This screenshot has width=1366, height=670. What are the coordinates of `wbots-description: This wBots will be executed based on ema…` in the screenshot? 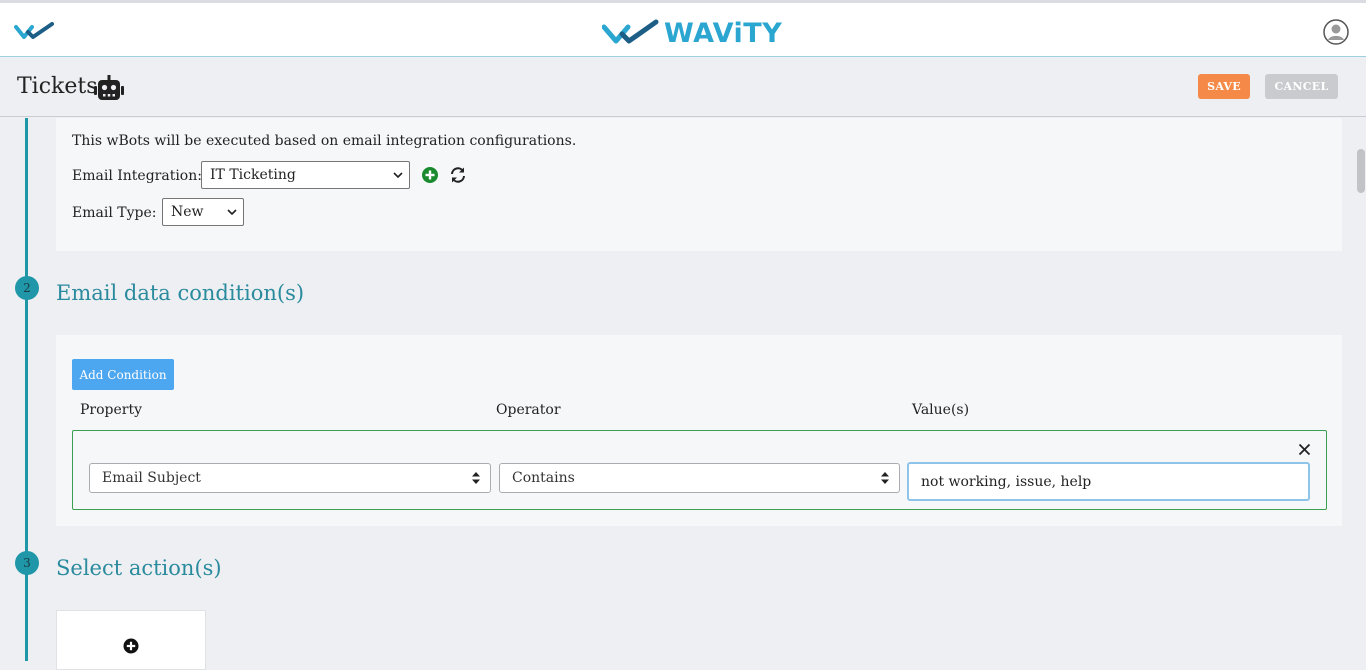 It's located at (324, 141).